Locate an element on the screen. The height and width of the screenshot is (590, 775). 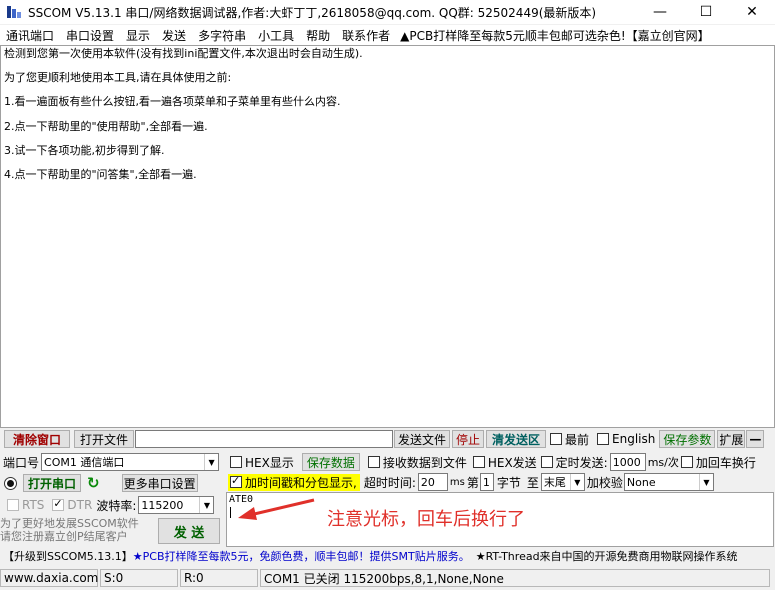
menu-send: 发送 is located at coordinates (174, 35).